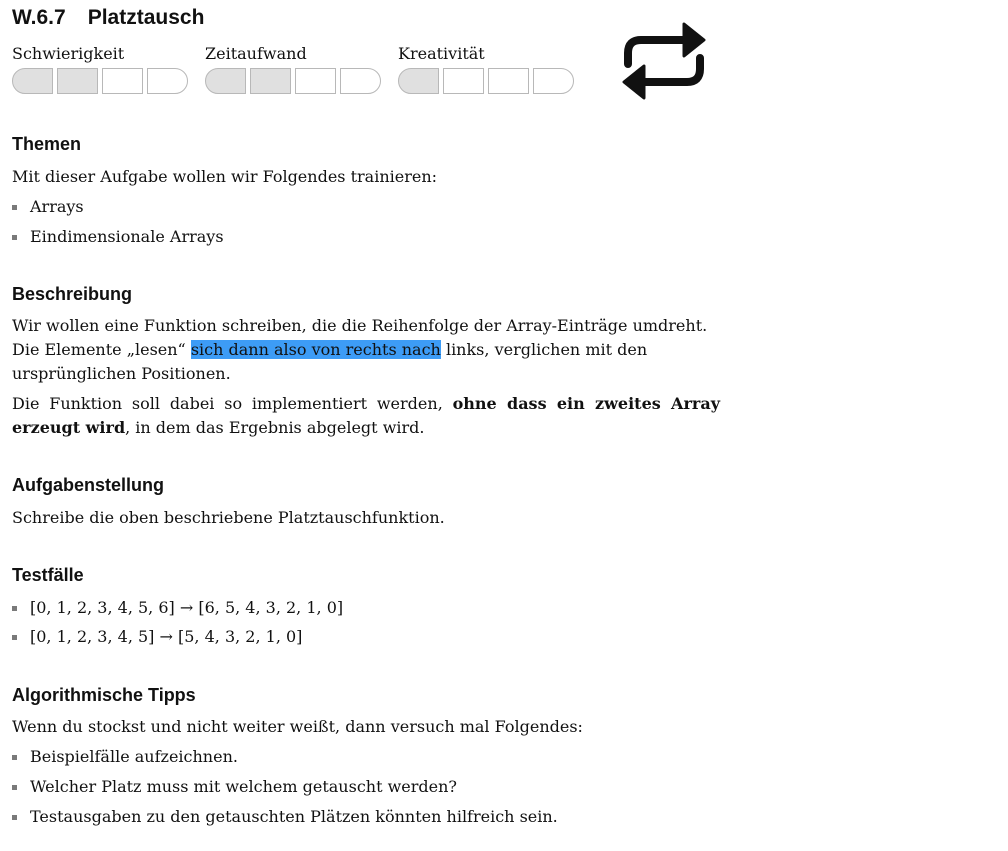  Describe the element at coordinates (68, 53) in the screenshot. I see `rating-label: Schwierigkeit` at that location.